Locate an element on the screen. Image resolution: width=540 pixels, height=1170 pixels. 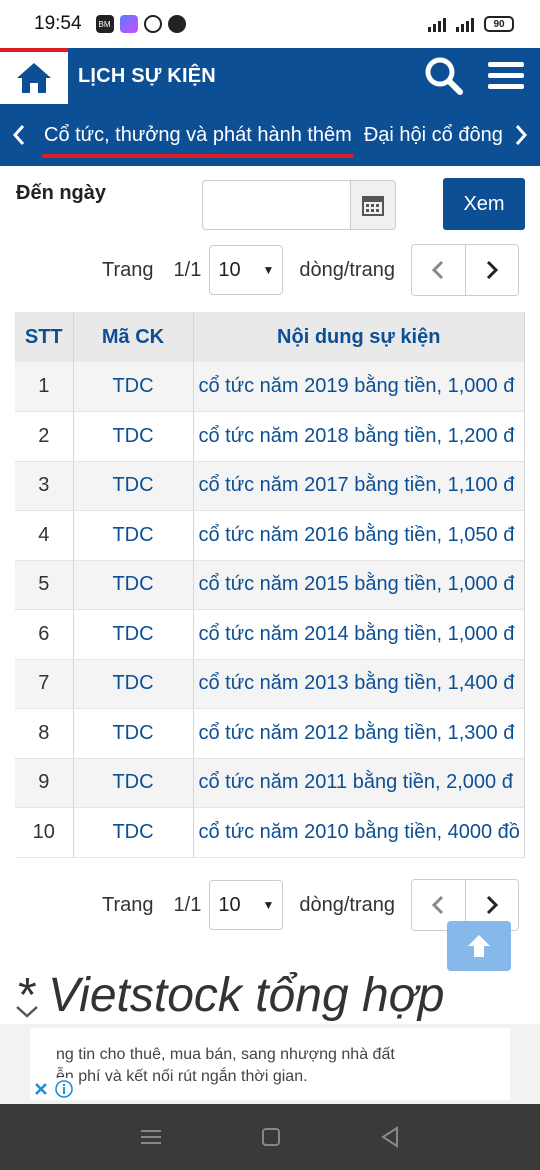
status-bar: 19:54 BM 90 is located at coordinates (270, 24).